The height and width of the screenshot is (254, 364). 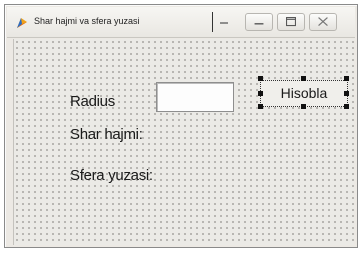 I want to click on selection-handle-mr, so click(x=346, y=93).